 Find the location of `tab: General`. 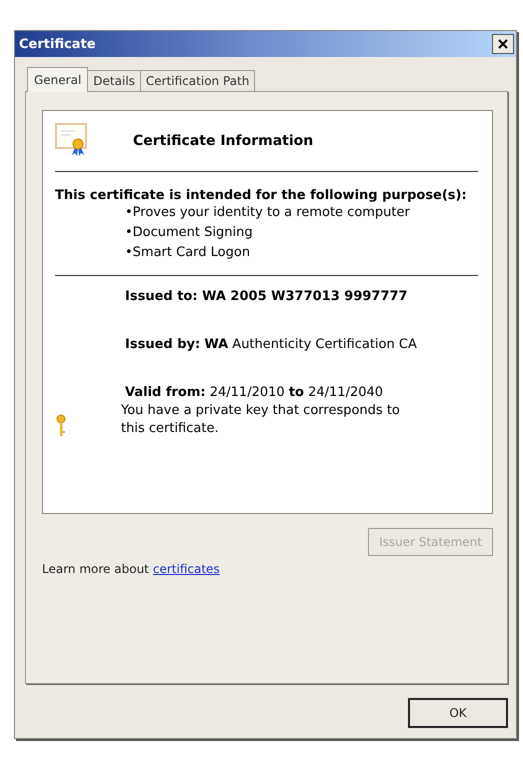

tab: General is located at coordinates (57, 79).